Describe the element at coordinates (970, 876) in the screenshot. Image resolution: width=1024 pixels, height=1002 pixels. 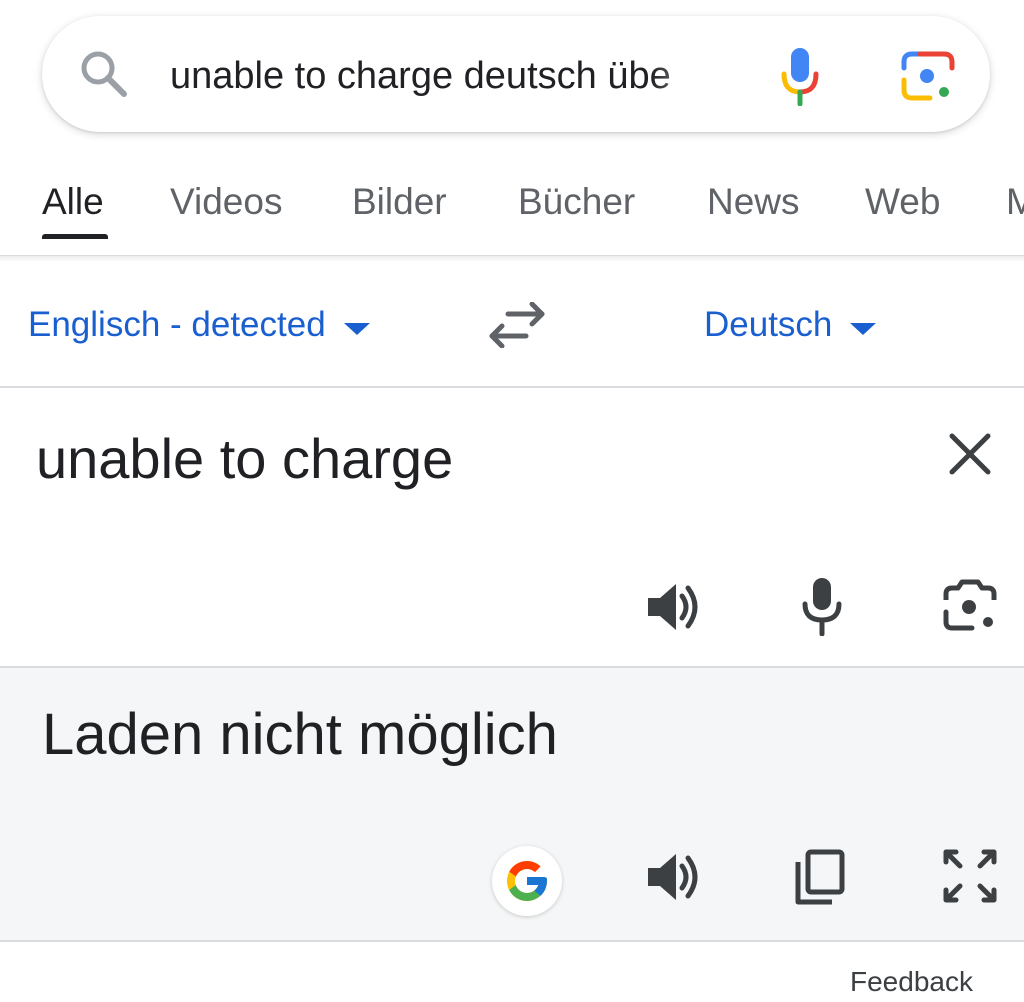
I see `fullscreen-icon` at that location.